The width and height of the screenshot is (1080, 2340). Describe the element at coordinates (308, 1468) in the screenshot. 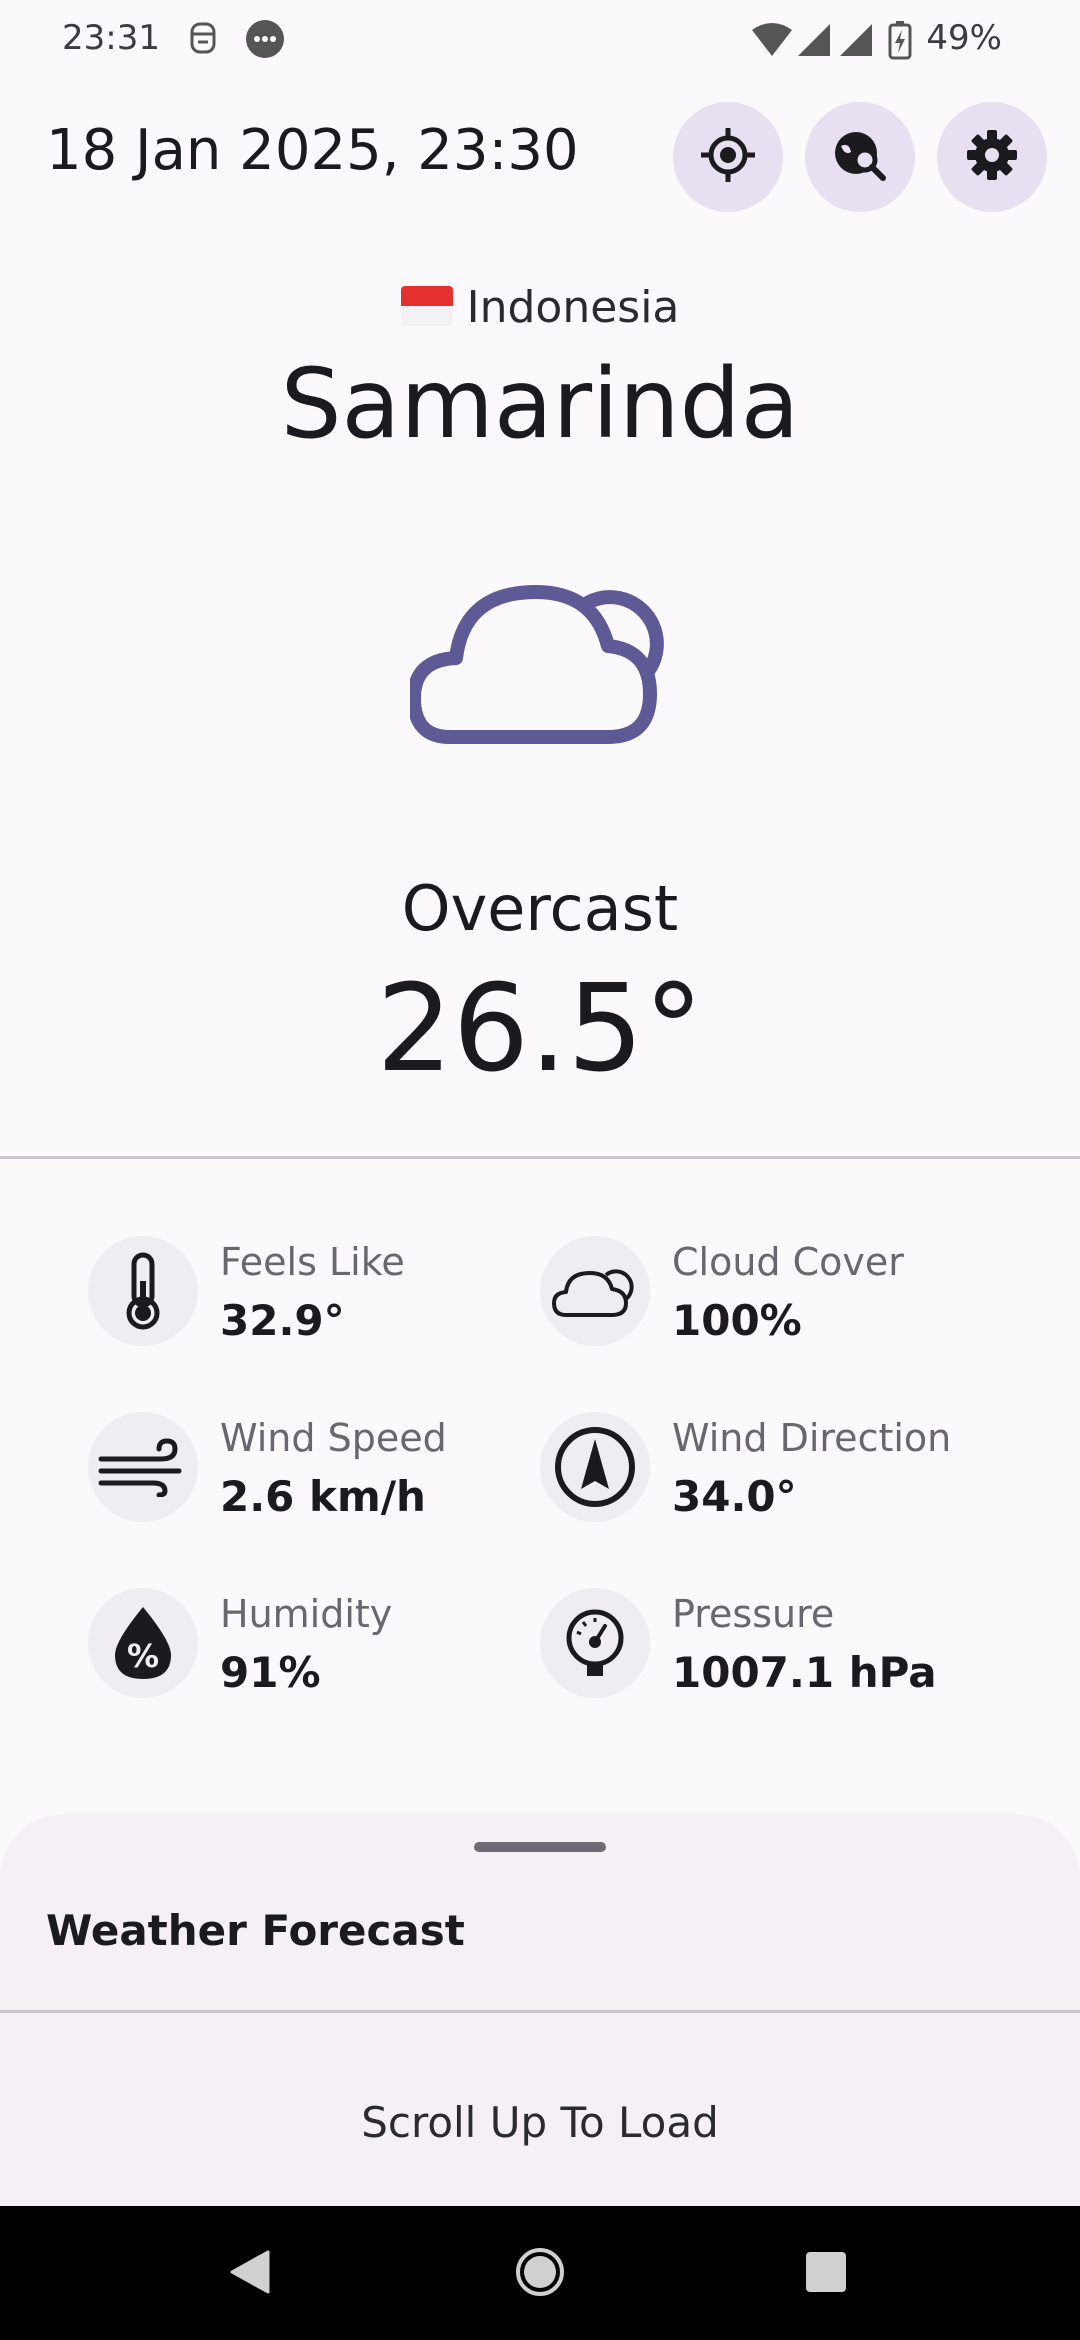

I see `detail-wind-speed: Wind Speed 2.6 km/h` at that location.